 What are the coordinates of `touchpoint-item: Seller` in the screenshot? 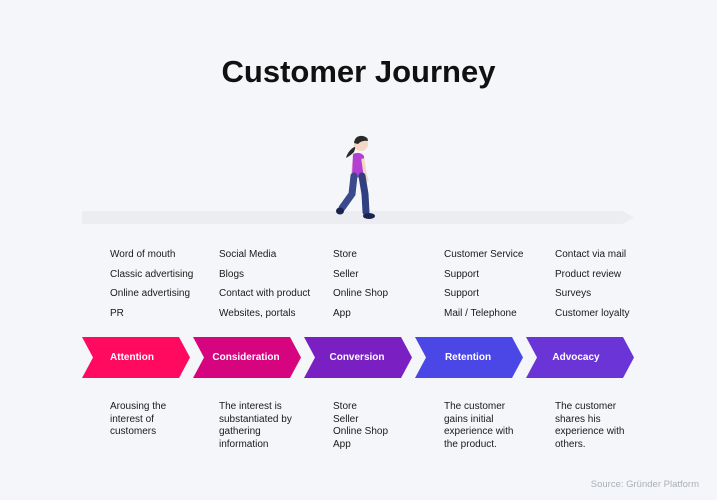 It's located at (346, 274).